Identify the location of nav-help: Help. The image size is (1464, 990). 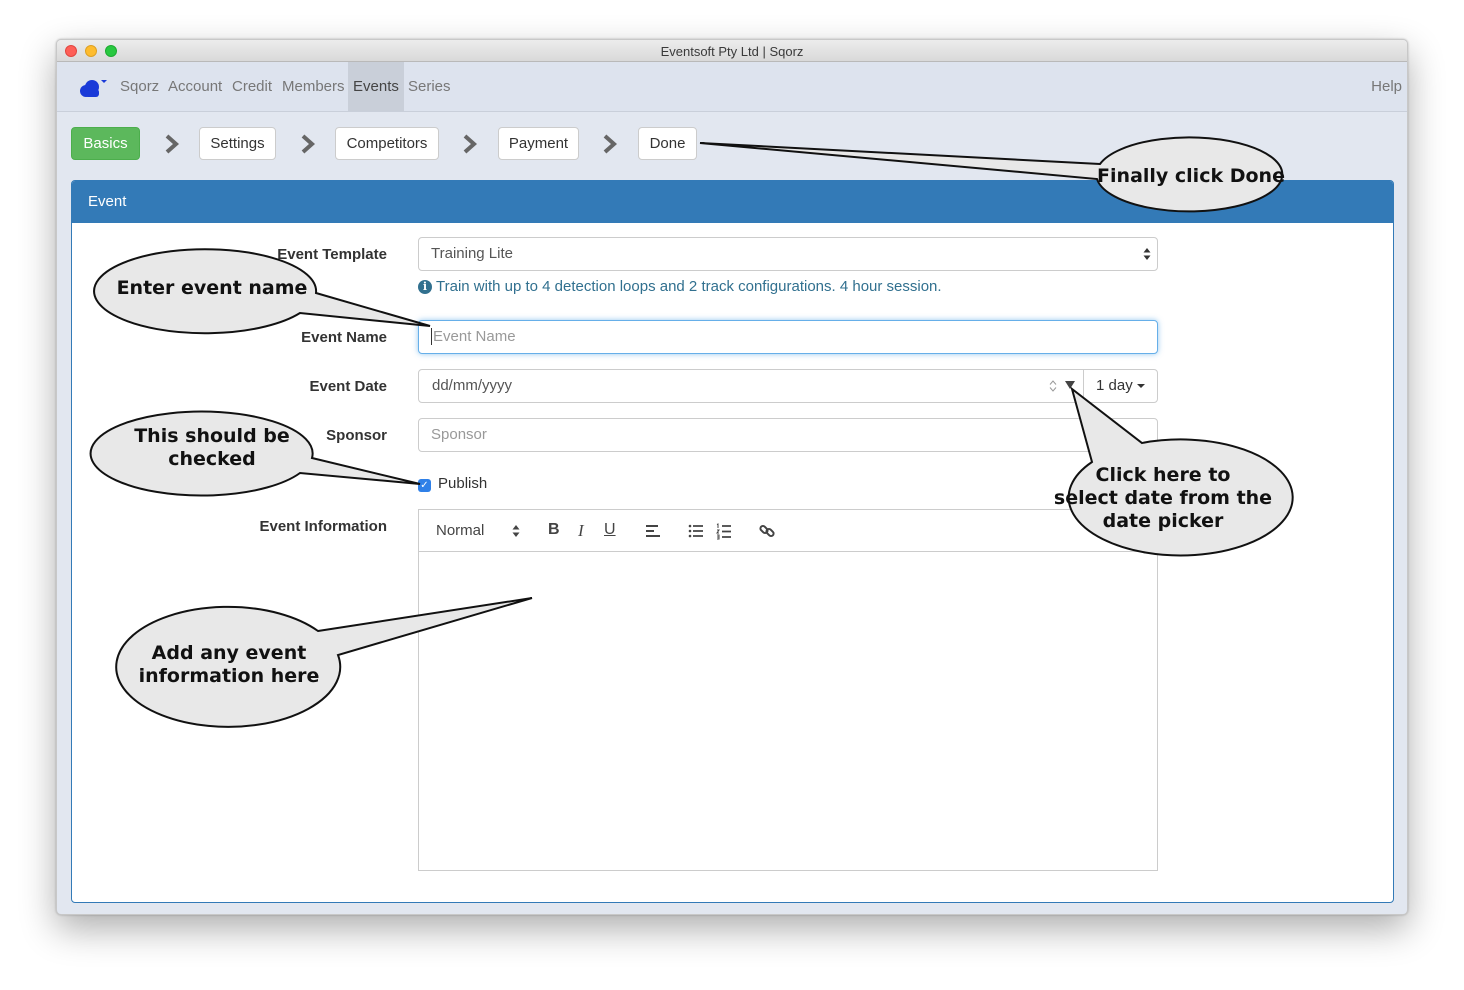
(1386, 86).